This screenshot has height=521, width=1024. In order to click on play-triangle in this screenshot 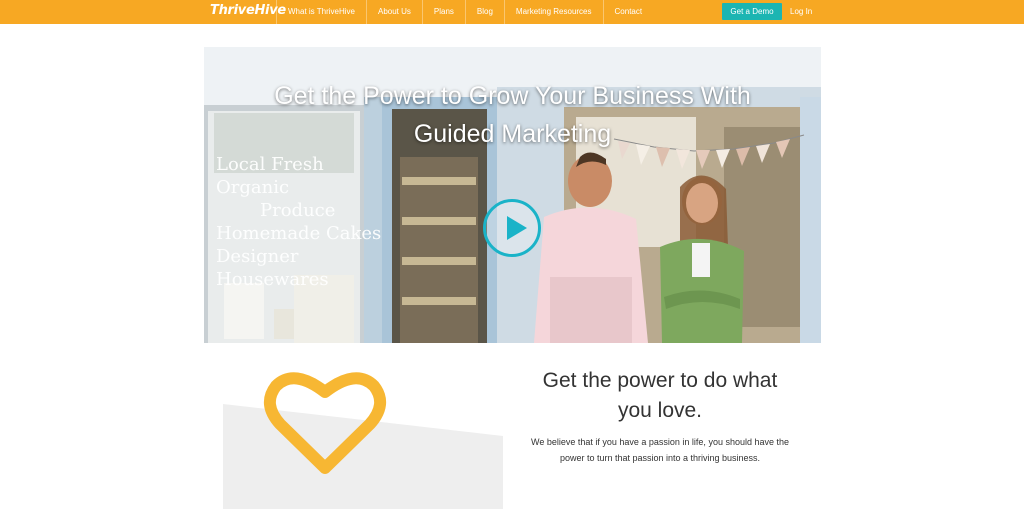, I will do `click(517, 228)`.